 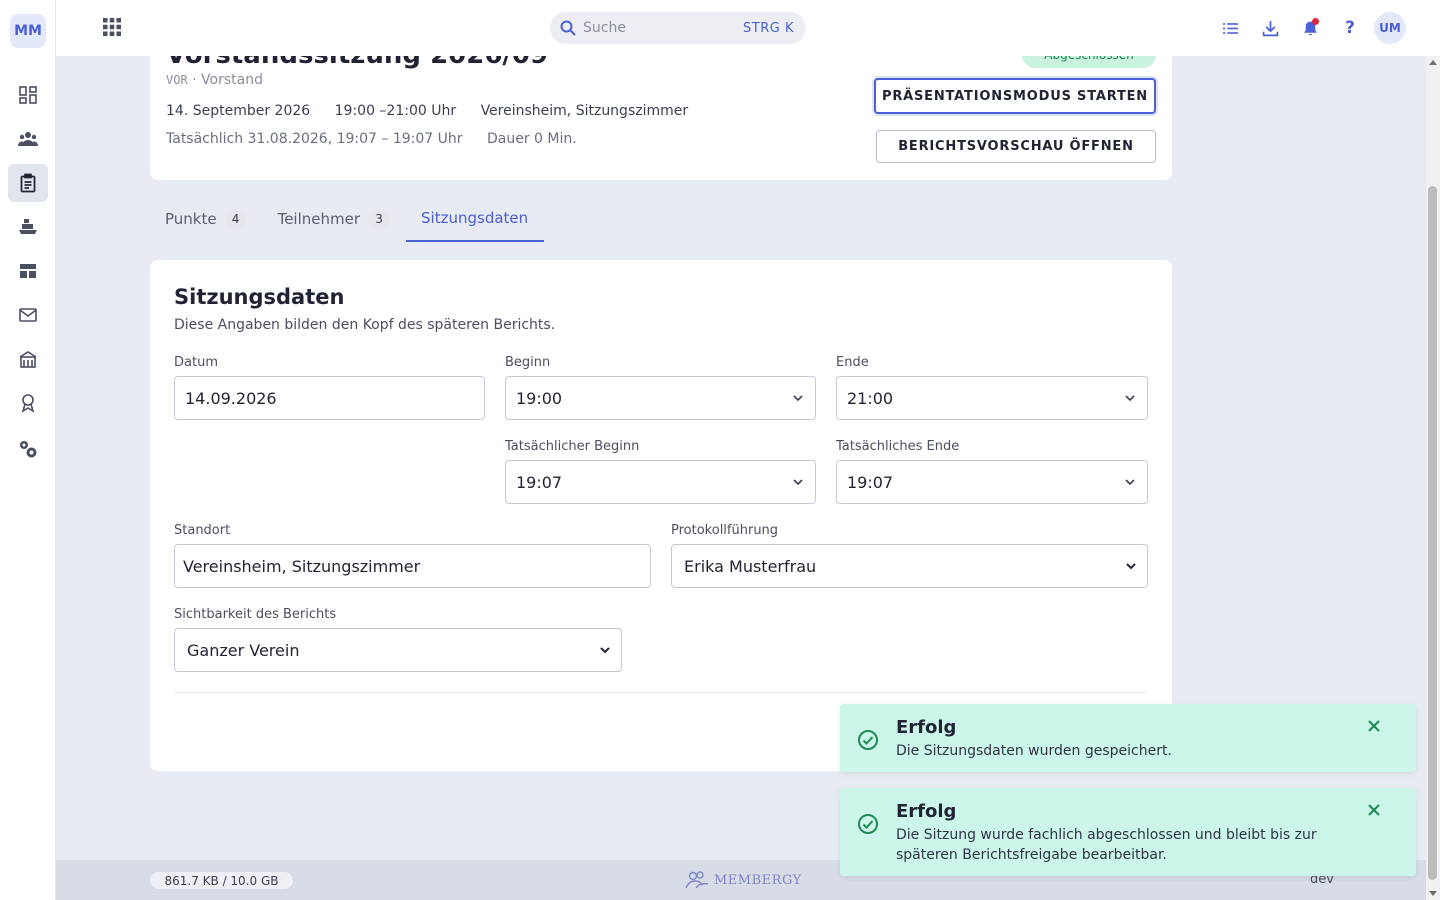 I want to click on mail-icon, so click(x=28, y=315).